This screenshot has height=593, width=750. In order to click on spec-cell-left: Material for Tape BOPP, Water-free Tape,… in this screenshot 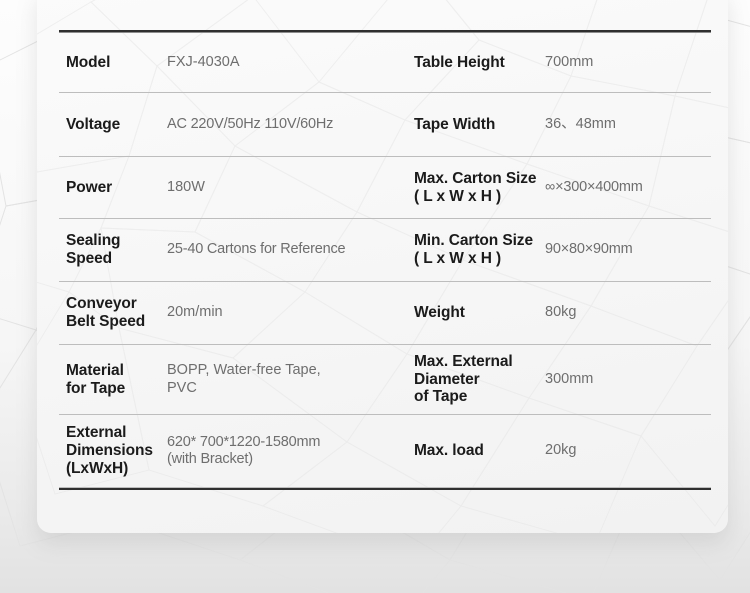, I will do `click(233, 379)`.